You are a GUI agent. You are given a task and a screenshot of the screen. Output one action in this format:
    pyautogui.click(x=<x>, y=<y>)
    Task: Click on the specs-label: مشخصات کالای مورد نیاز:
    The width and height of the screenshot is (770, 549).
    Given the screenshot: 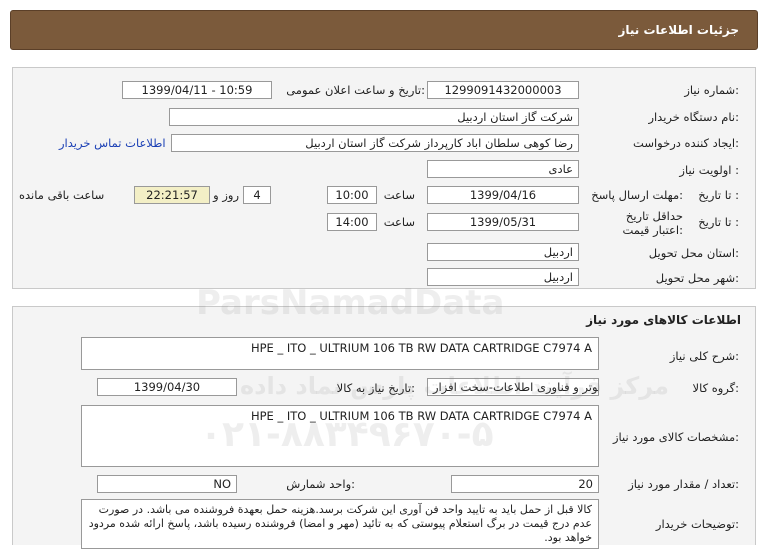 What is the action you would take?
    pyautogui.click(x=675, y=437)
    